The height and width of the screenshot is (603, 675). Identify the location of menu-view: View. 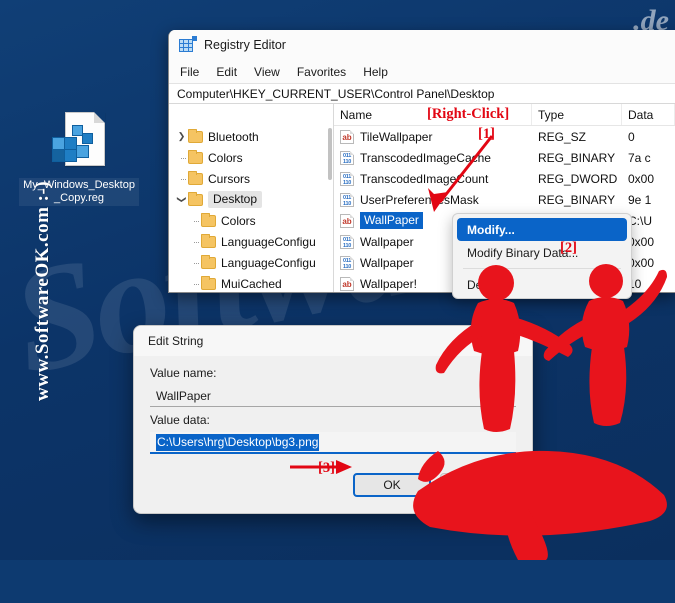
(267, 72).